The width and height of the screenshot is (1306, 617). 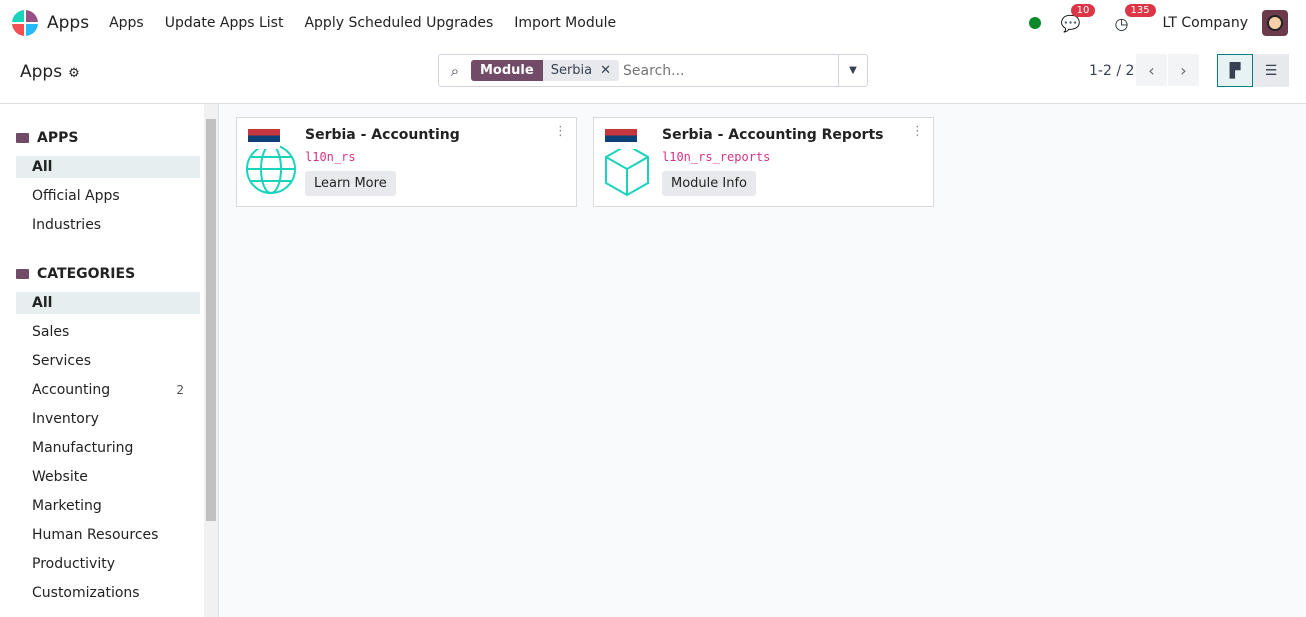 I want to click on messages-badge: 10, so click(x=1083, y=10).